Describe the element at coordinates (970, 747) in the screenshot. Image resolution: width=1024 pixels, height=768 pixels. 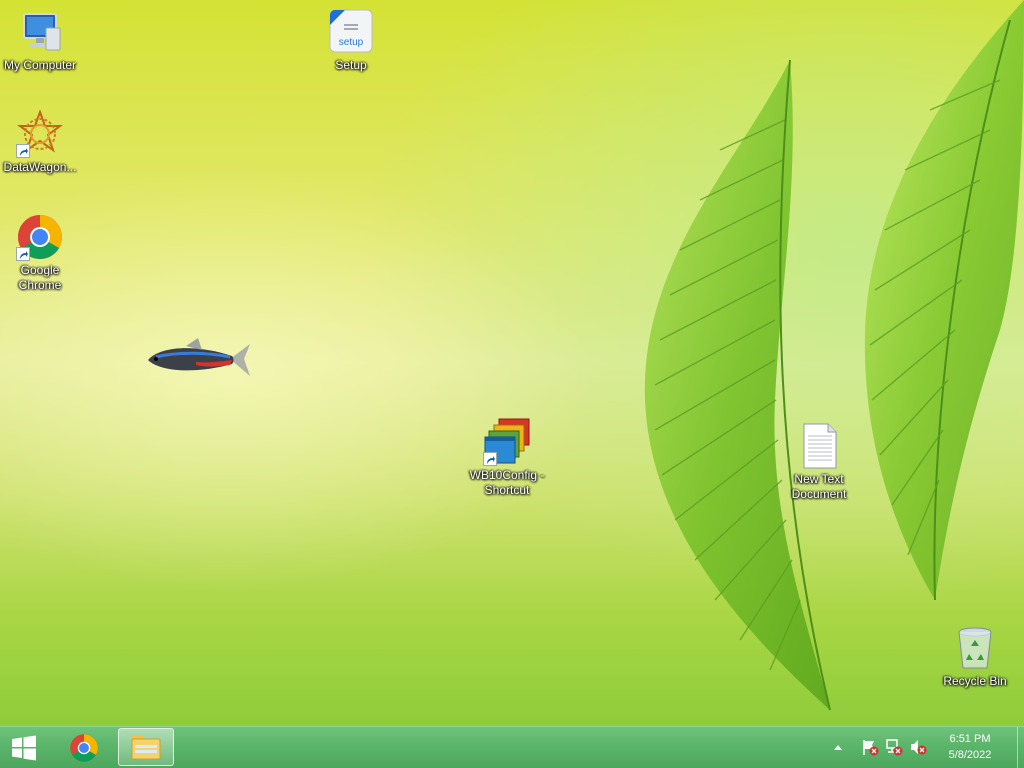
I see `taskbar-clock: 6:51 PM 5/8/2022` at that location.